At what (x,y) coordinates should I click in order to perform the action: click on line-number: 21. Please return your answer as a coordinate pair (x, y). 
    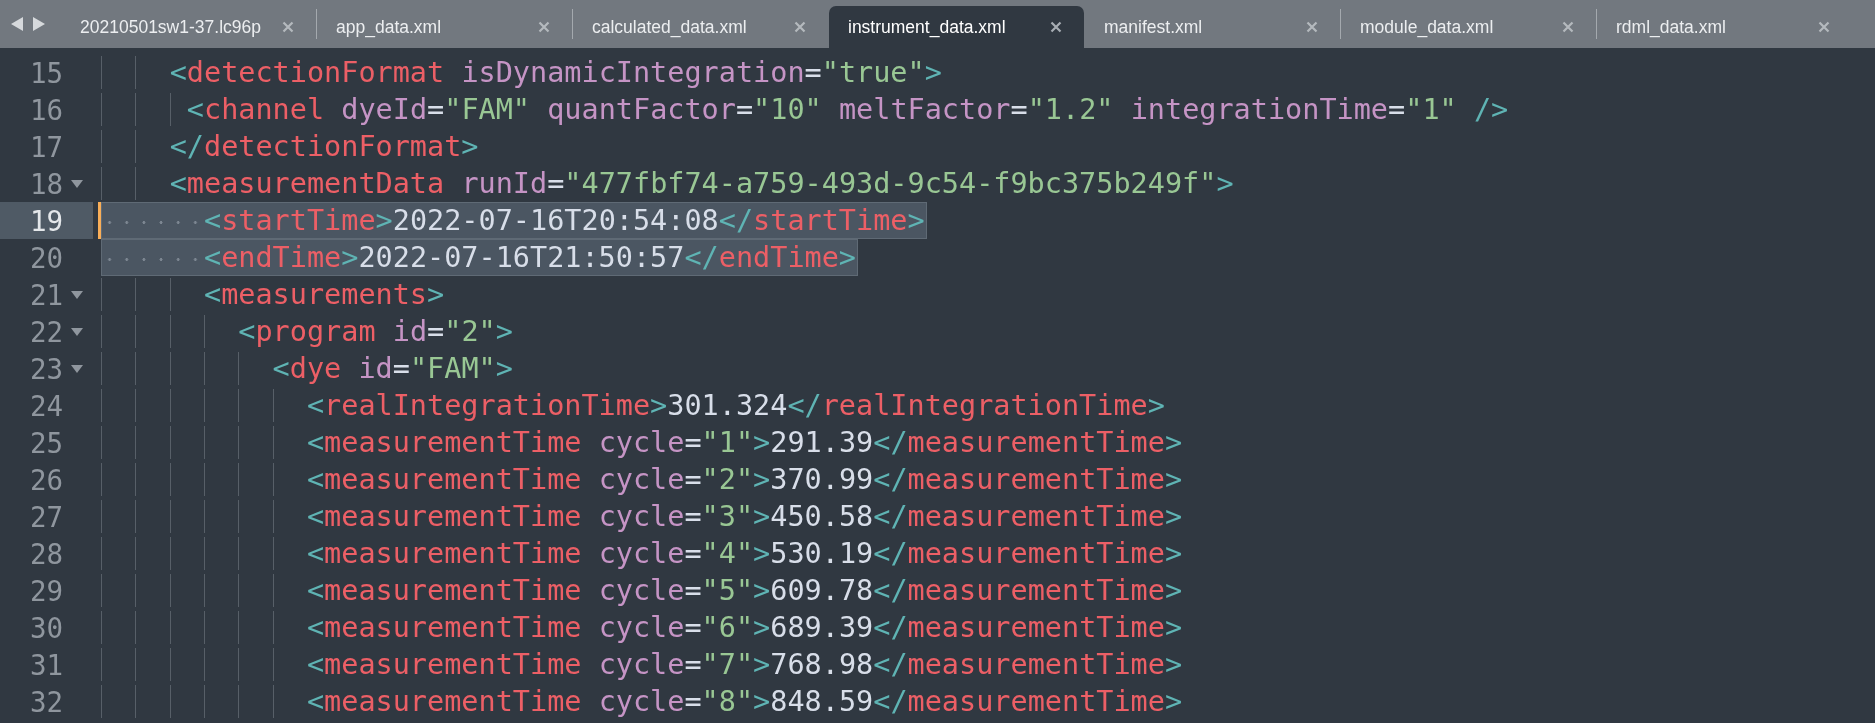
    Looking at the image, I should click on (45, 294).